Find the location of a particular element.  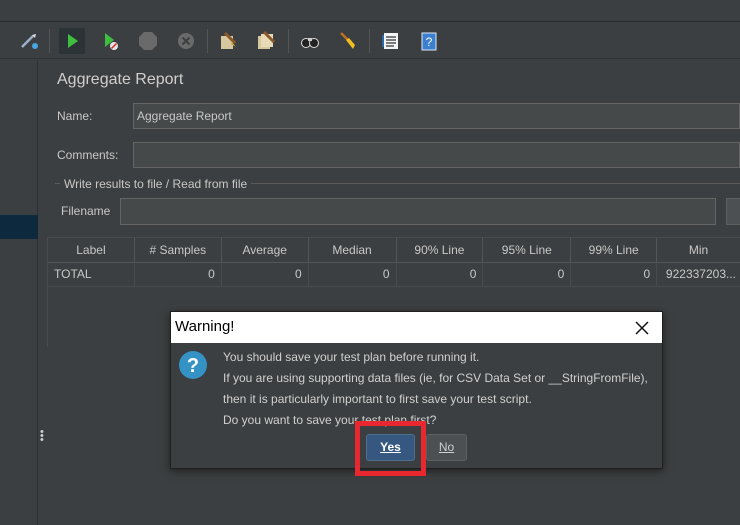

window-top-strip is located at coordinates (370, 11).